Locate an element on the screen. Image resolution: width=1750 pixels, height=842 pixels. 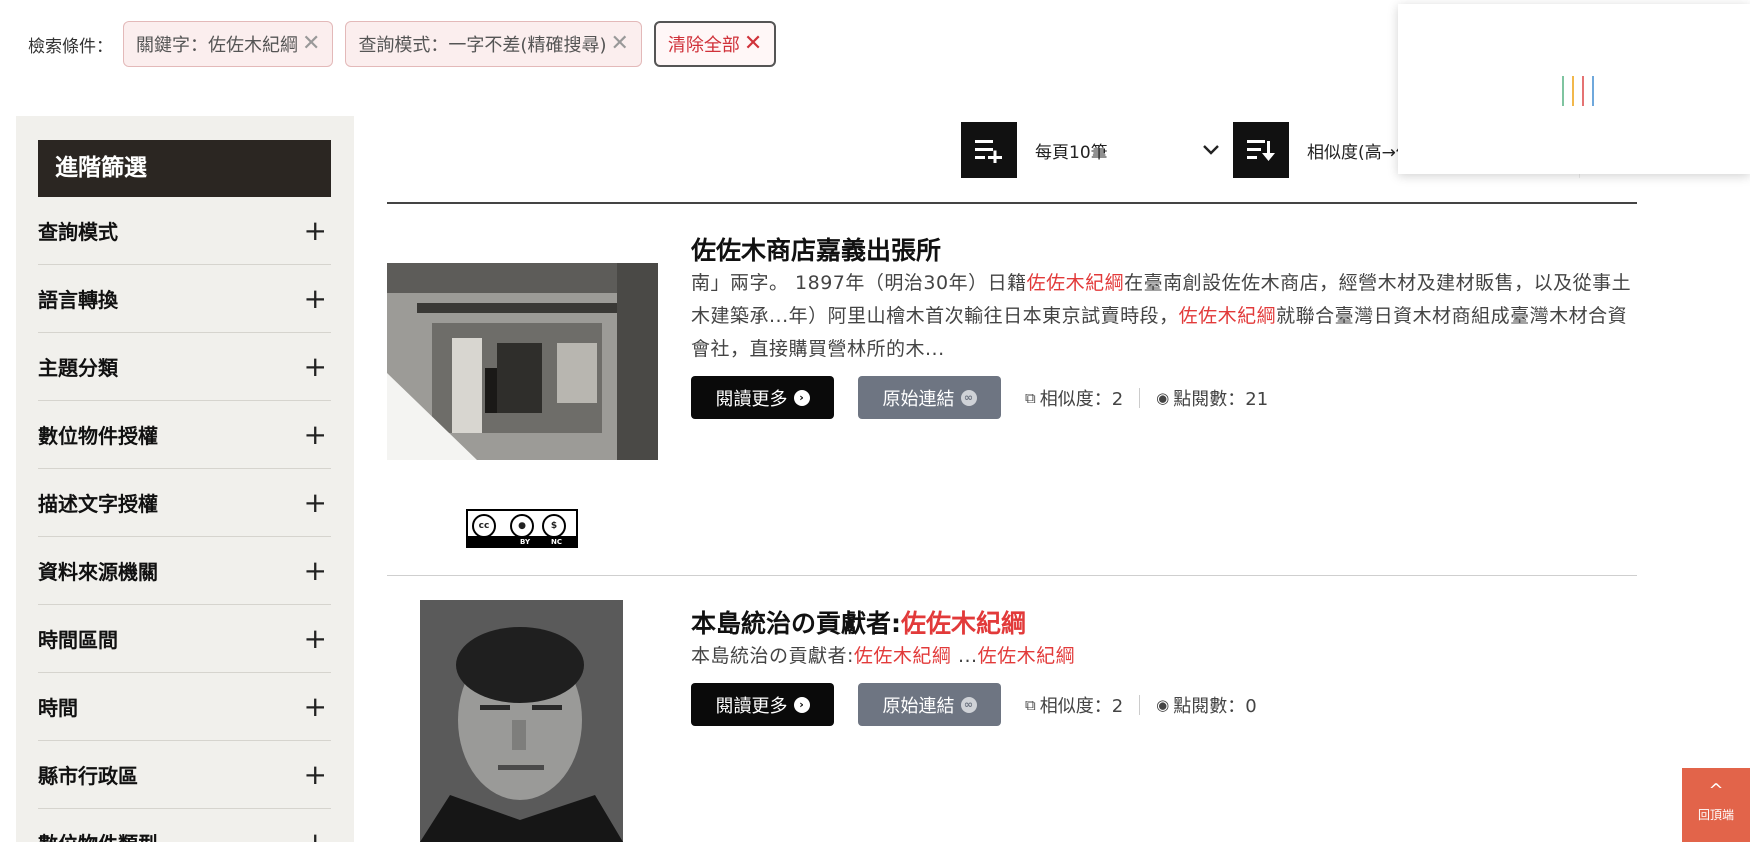
result-title: 本島統治の貢獻者:佐佐木紀綱 is located at coordinates (858, 622).